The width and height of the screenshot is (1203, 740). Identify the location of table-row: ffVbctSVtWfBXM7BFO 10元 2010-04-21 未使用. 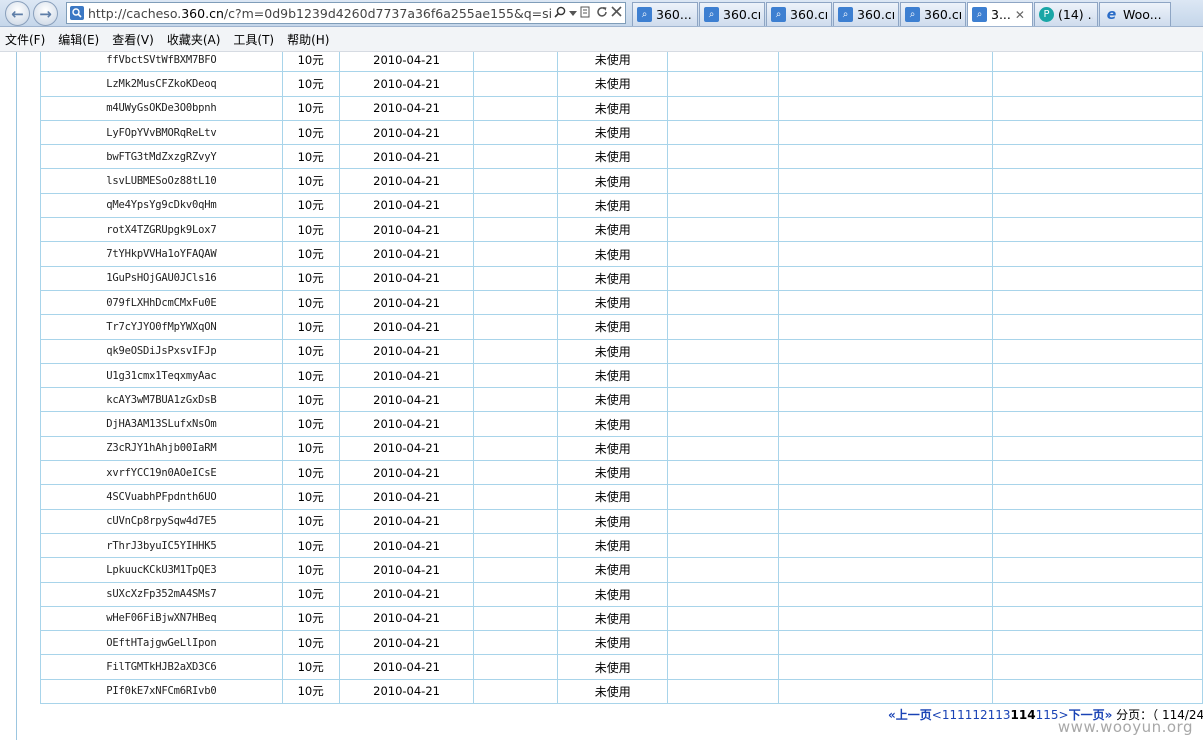
(621, 62).